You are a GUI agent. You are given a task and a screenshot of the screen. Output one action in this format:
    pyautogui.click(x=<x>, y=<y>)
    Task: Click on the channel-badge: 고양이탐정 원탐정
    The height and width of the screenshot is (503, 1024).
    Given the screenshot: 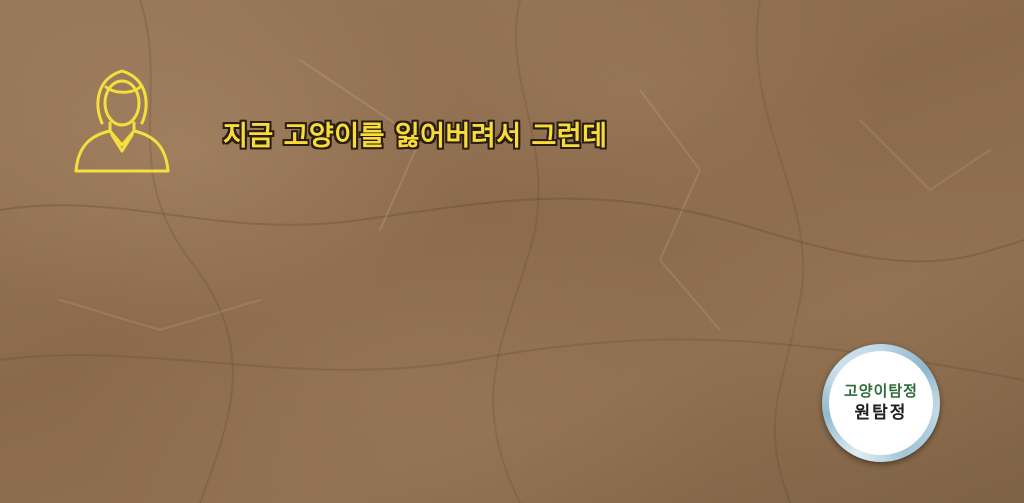 What is the action you would take?
    pyautogui.click(x=881, y=403)
    